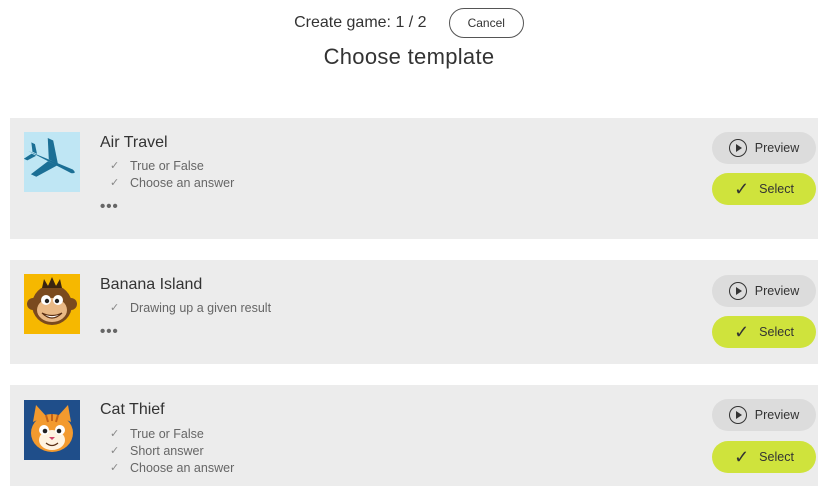 Image resolution: width=818 pixels, height=486 pixels. What do you see at coordinates (52, 304) in the screenshot?
I see `monkey-icon` at bounding box center [52, 304].